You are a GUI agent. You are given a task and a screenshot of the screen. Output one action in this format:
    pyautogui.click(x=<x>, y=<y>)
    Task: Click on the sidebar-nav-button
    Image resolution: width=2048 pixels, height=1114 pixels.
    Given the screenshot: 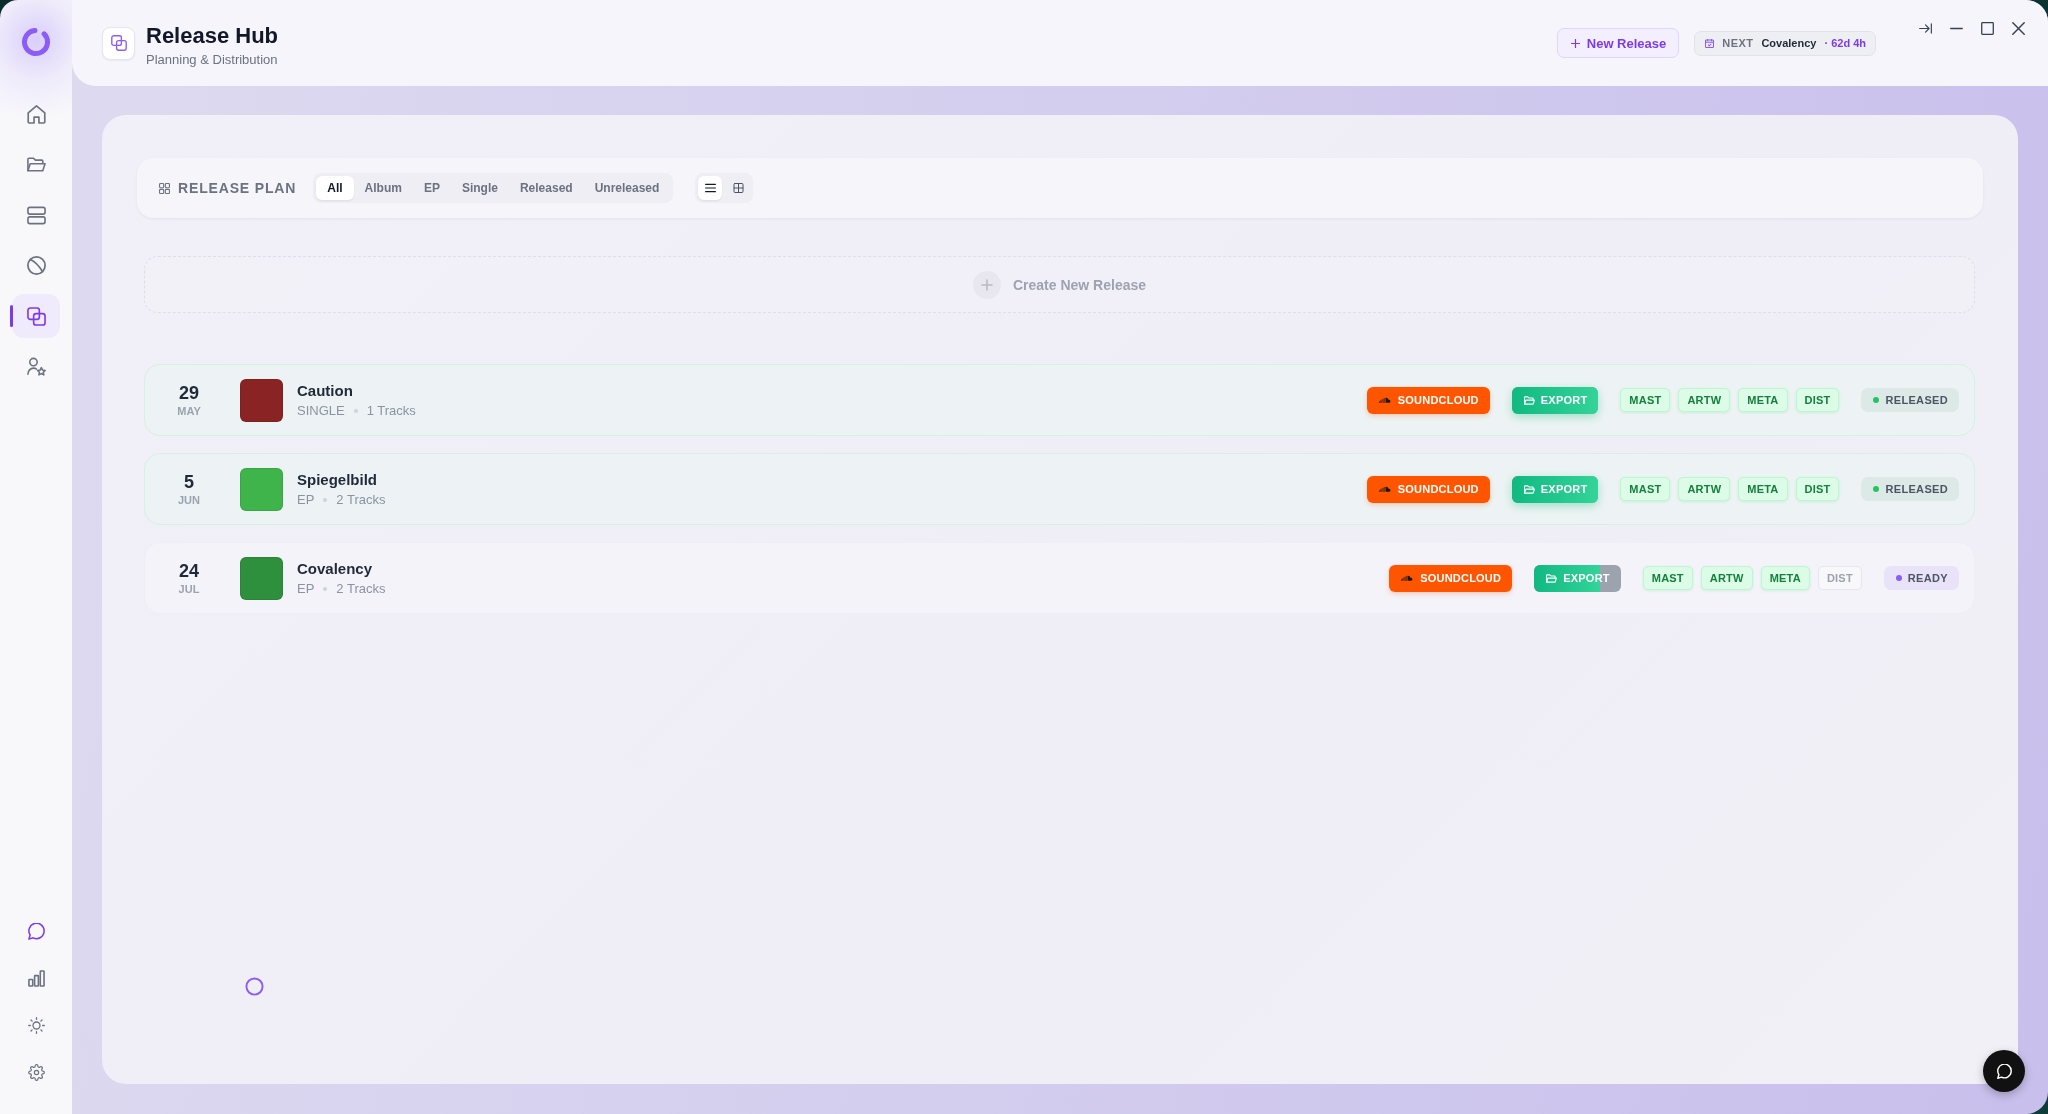 What is the action you would take?
    pyautogui.click(x=36, y=316)
    